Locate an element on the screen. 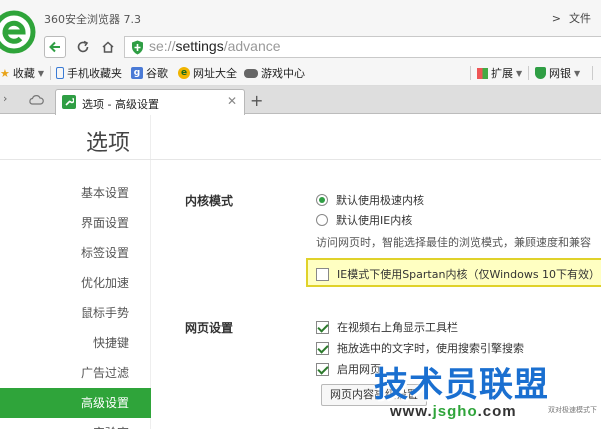 The image size is (601, 429). reload-icon is located at coordinates (83, 46).